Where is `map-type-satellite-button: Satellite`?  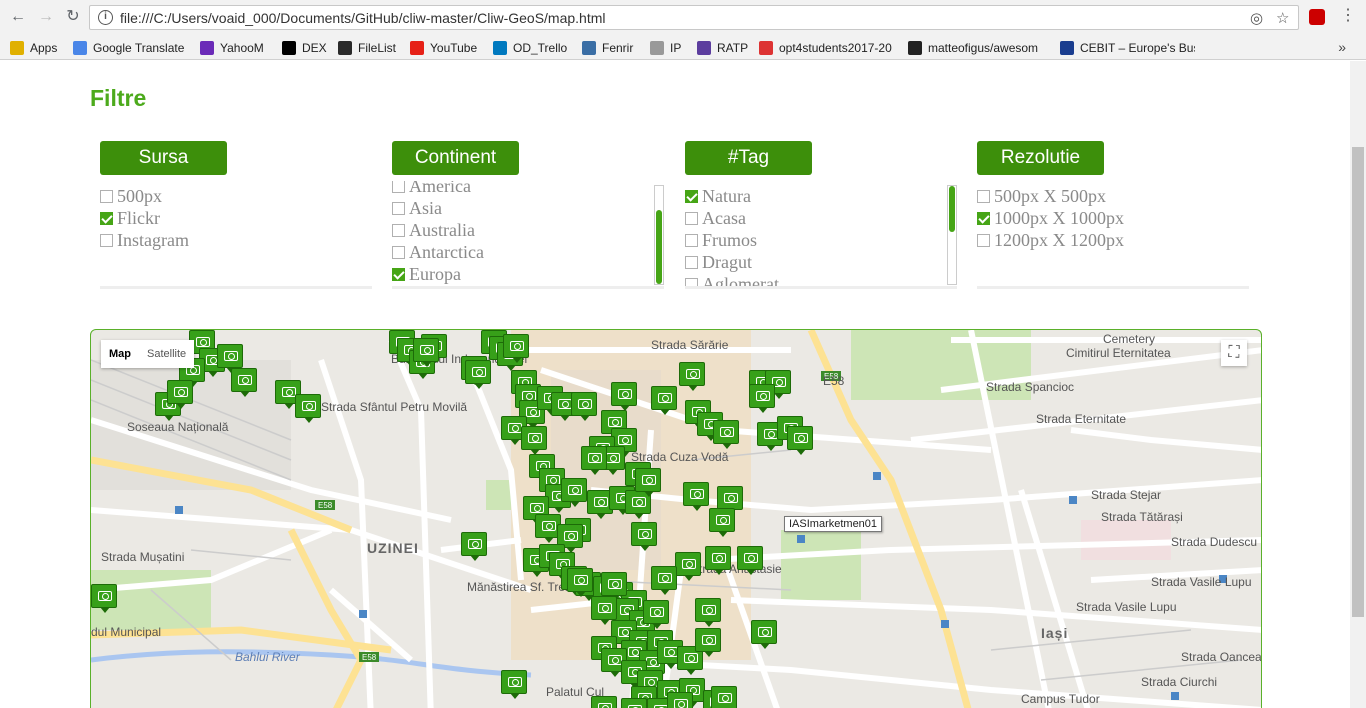 map-type-satellite-button: Satellite is located at coordinates (166, 354).